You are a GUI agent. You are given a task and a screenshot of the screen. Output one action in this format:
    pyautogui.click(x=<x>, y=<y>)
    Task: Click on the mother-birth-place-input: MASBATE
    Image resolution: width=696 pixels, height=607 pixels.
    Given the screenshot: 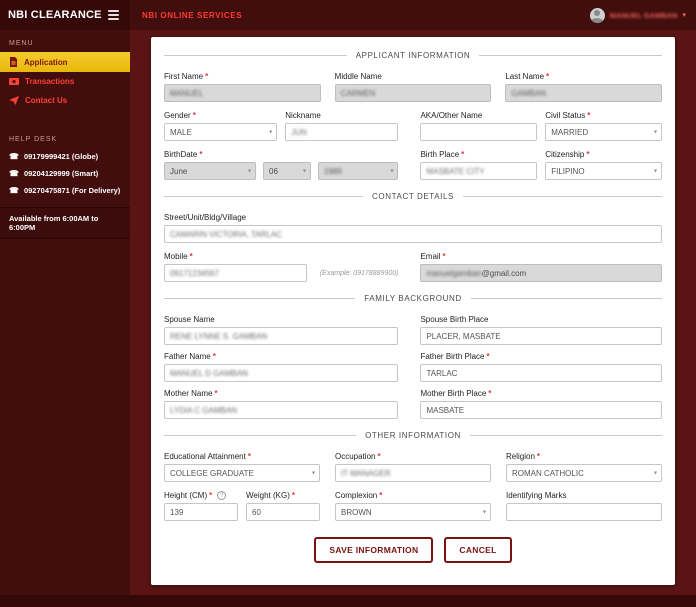 What is the action you would take?
    pyautogui.click(x=541, y=410)
    